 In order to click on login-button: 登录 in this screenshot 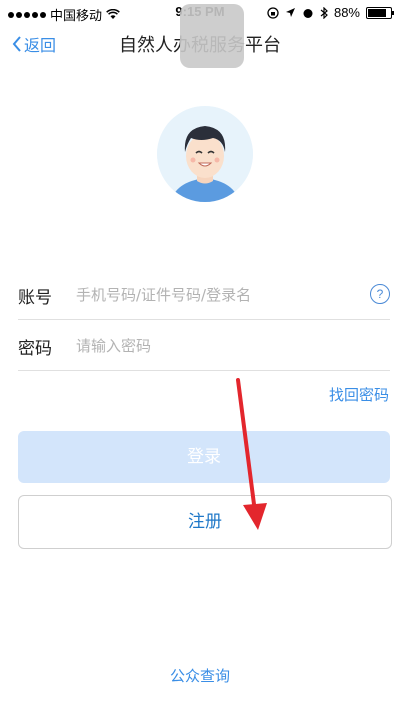, I will do `click(204, 457)`.